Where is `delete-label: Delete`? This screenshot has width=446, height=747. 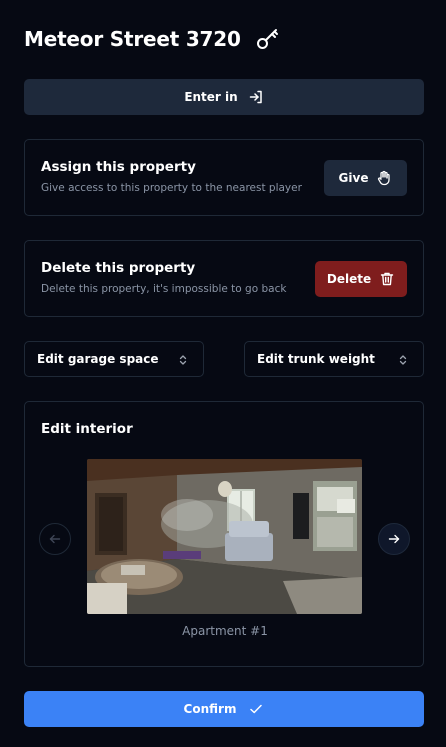
delete-label: Delete is located at coordinates (349, 279).